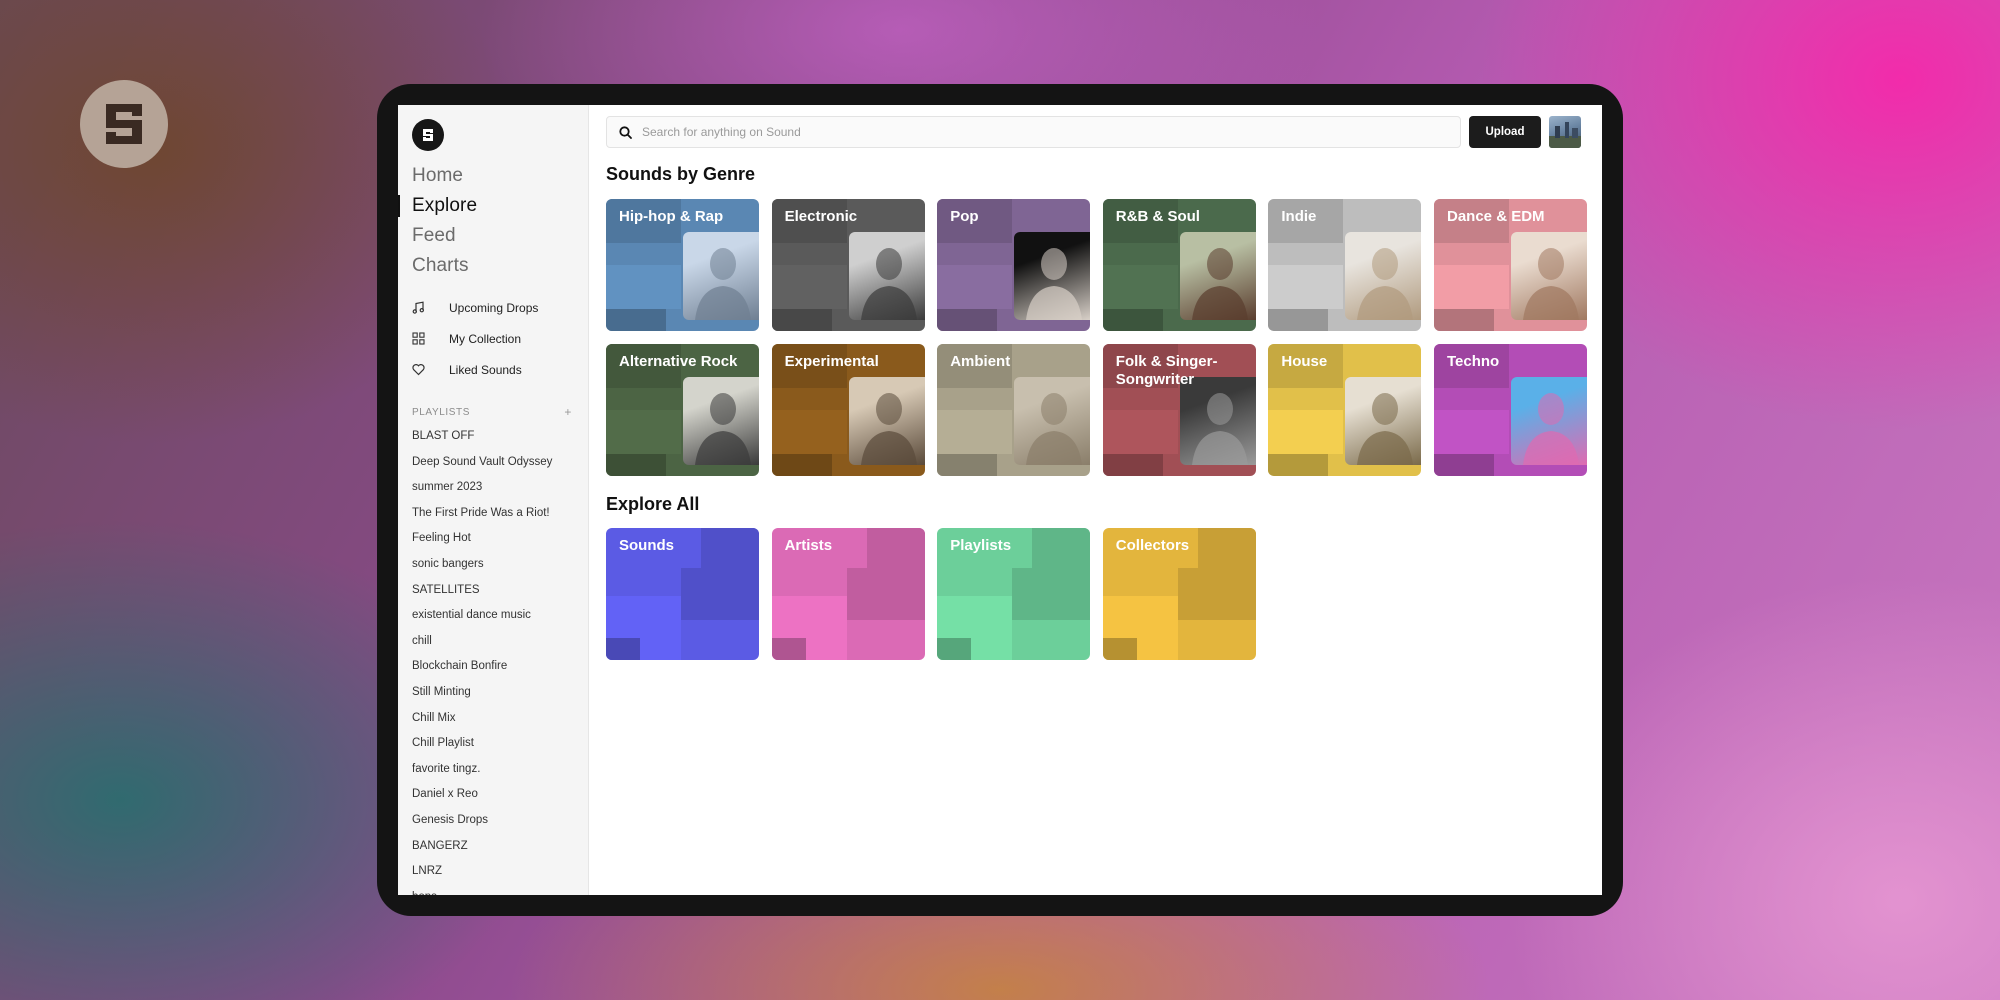  I want to click on search-input, so click(1032, 132).